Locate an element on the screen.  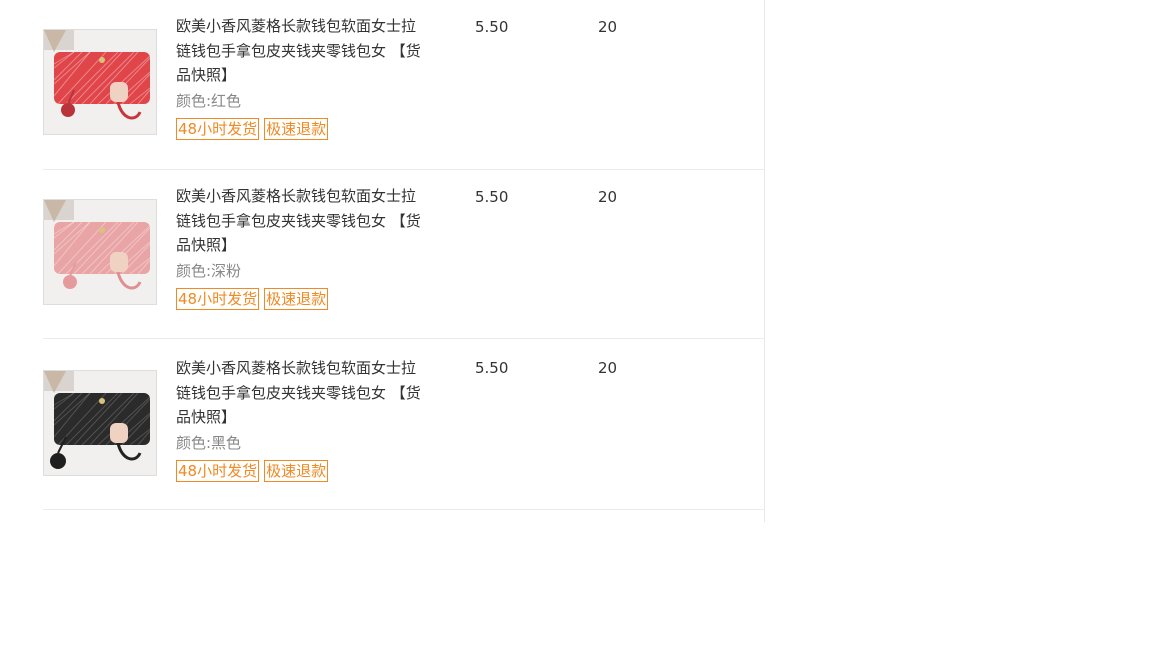
product-color-spec: 颜色:红色 is located at coordinates (209, 101).